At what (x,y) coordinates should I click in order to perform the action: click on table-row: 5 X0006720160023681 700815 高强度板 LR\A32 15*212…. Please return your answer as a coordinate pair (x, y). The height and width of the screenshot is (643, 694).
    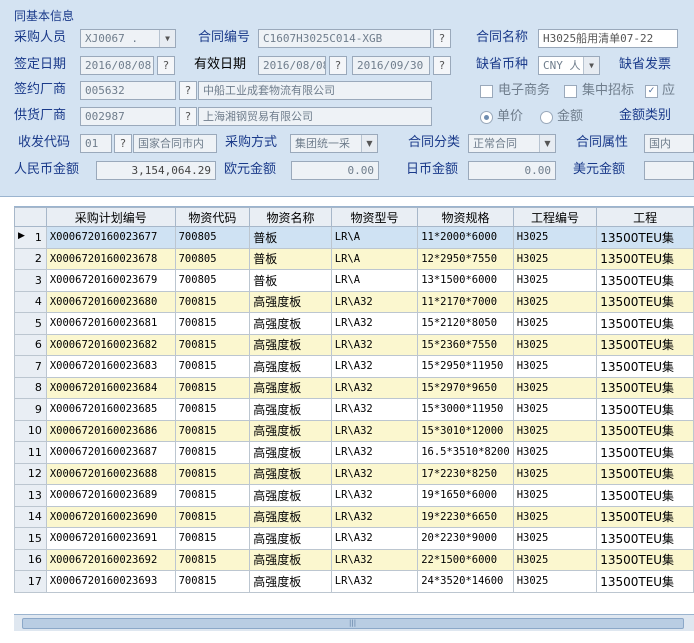
    Looking at the image, I should click on (354, 323).